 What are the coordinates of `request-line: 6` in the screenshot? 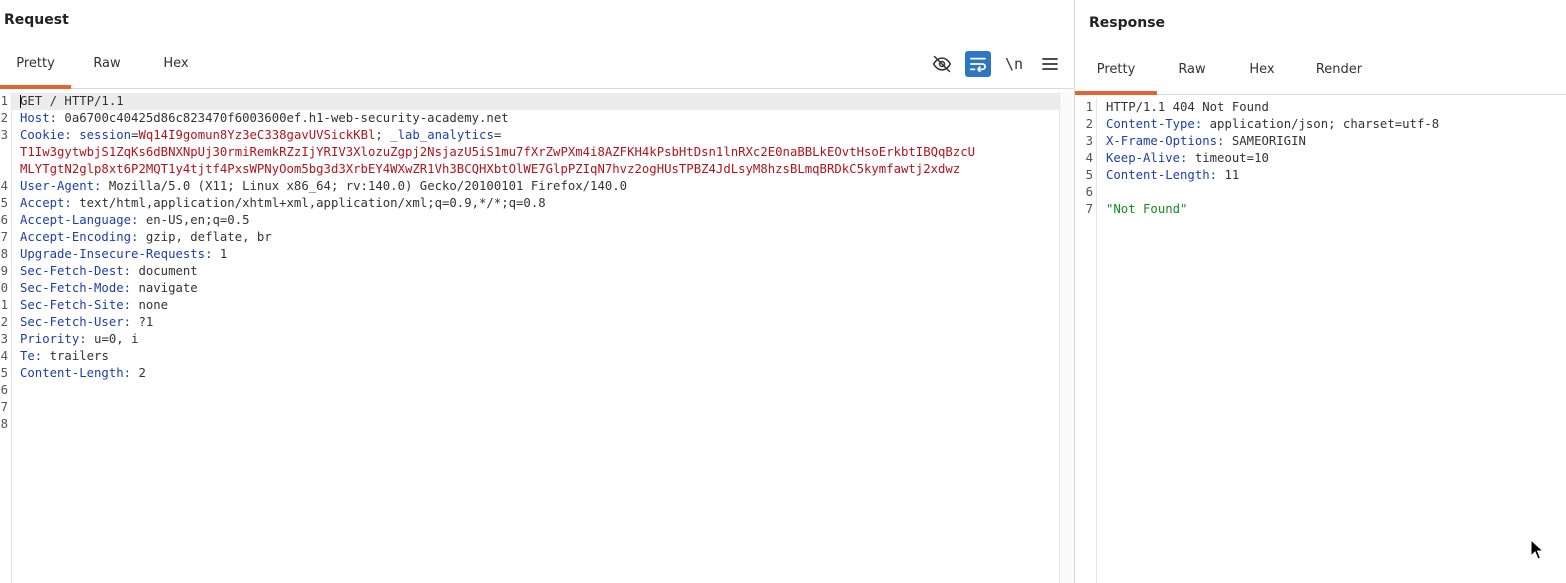 It's located at (536, 390).